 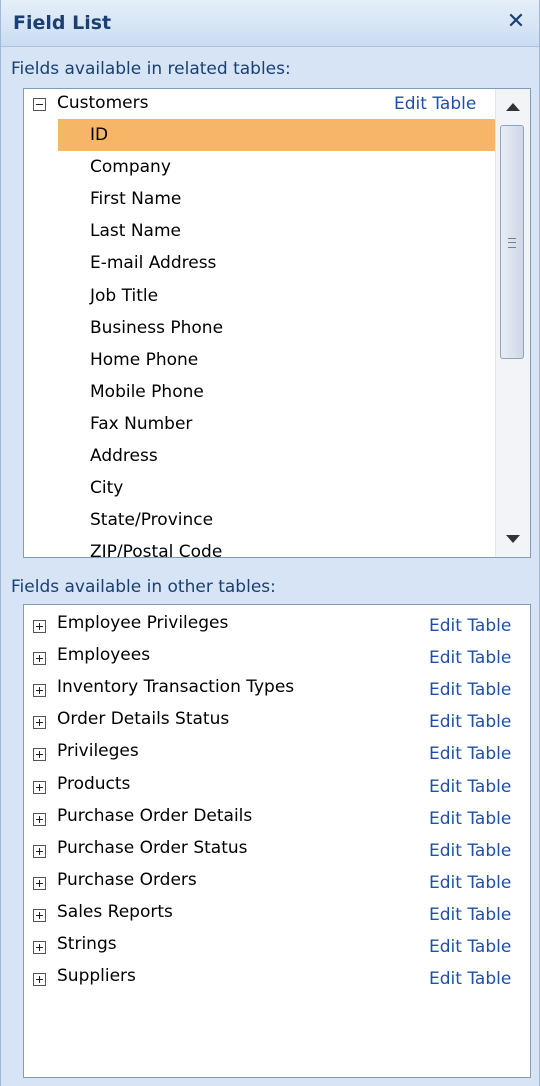 What do you see at coordinates (276, 520) in the screenshot?
I see `field-item: State/Province` at bounding box center [276, 520].